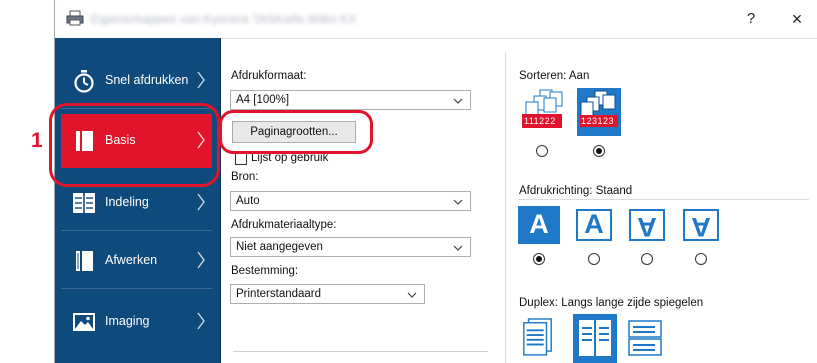 This screenshot has width=817, height=363. I want to click on sidebar-item-imaging: Imaging, so click(136, 322).